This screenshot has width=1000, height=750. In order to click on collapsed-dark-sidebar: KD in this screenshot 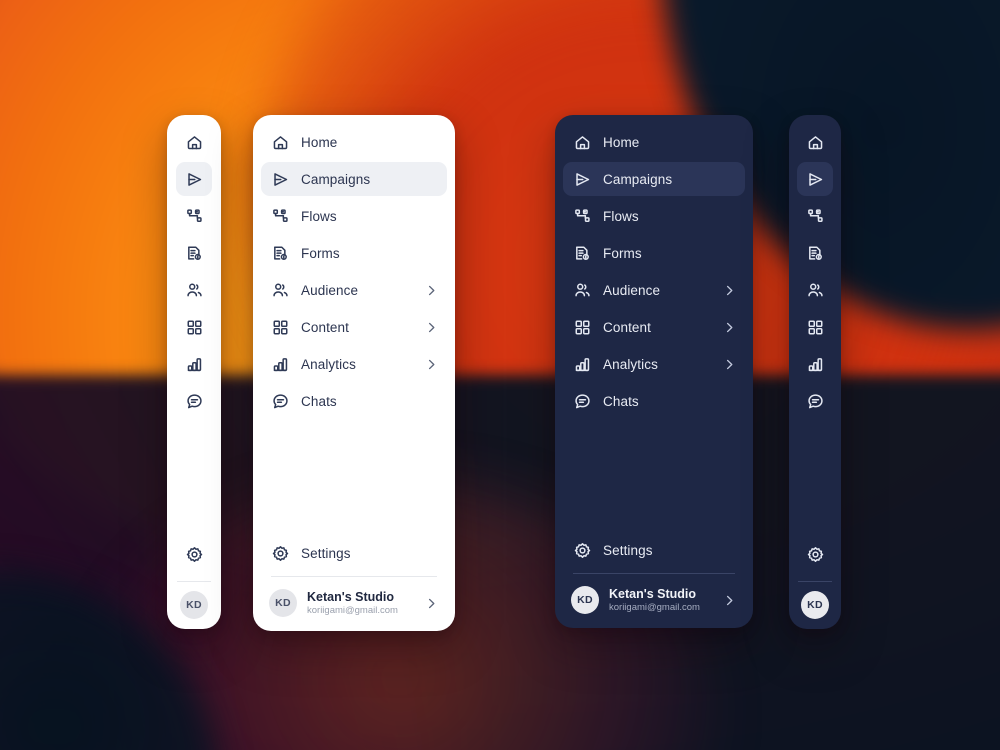, I will do `click(815, 372)`.